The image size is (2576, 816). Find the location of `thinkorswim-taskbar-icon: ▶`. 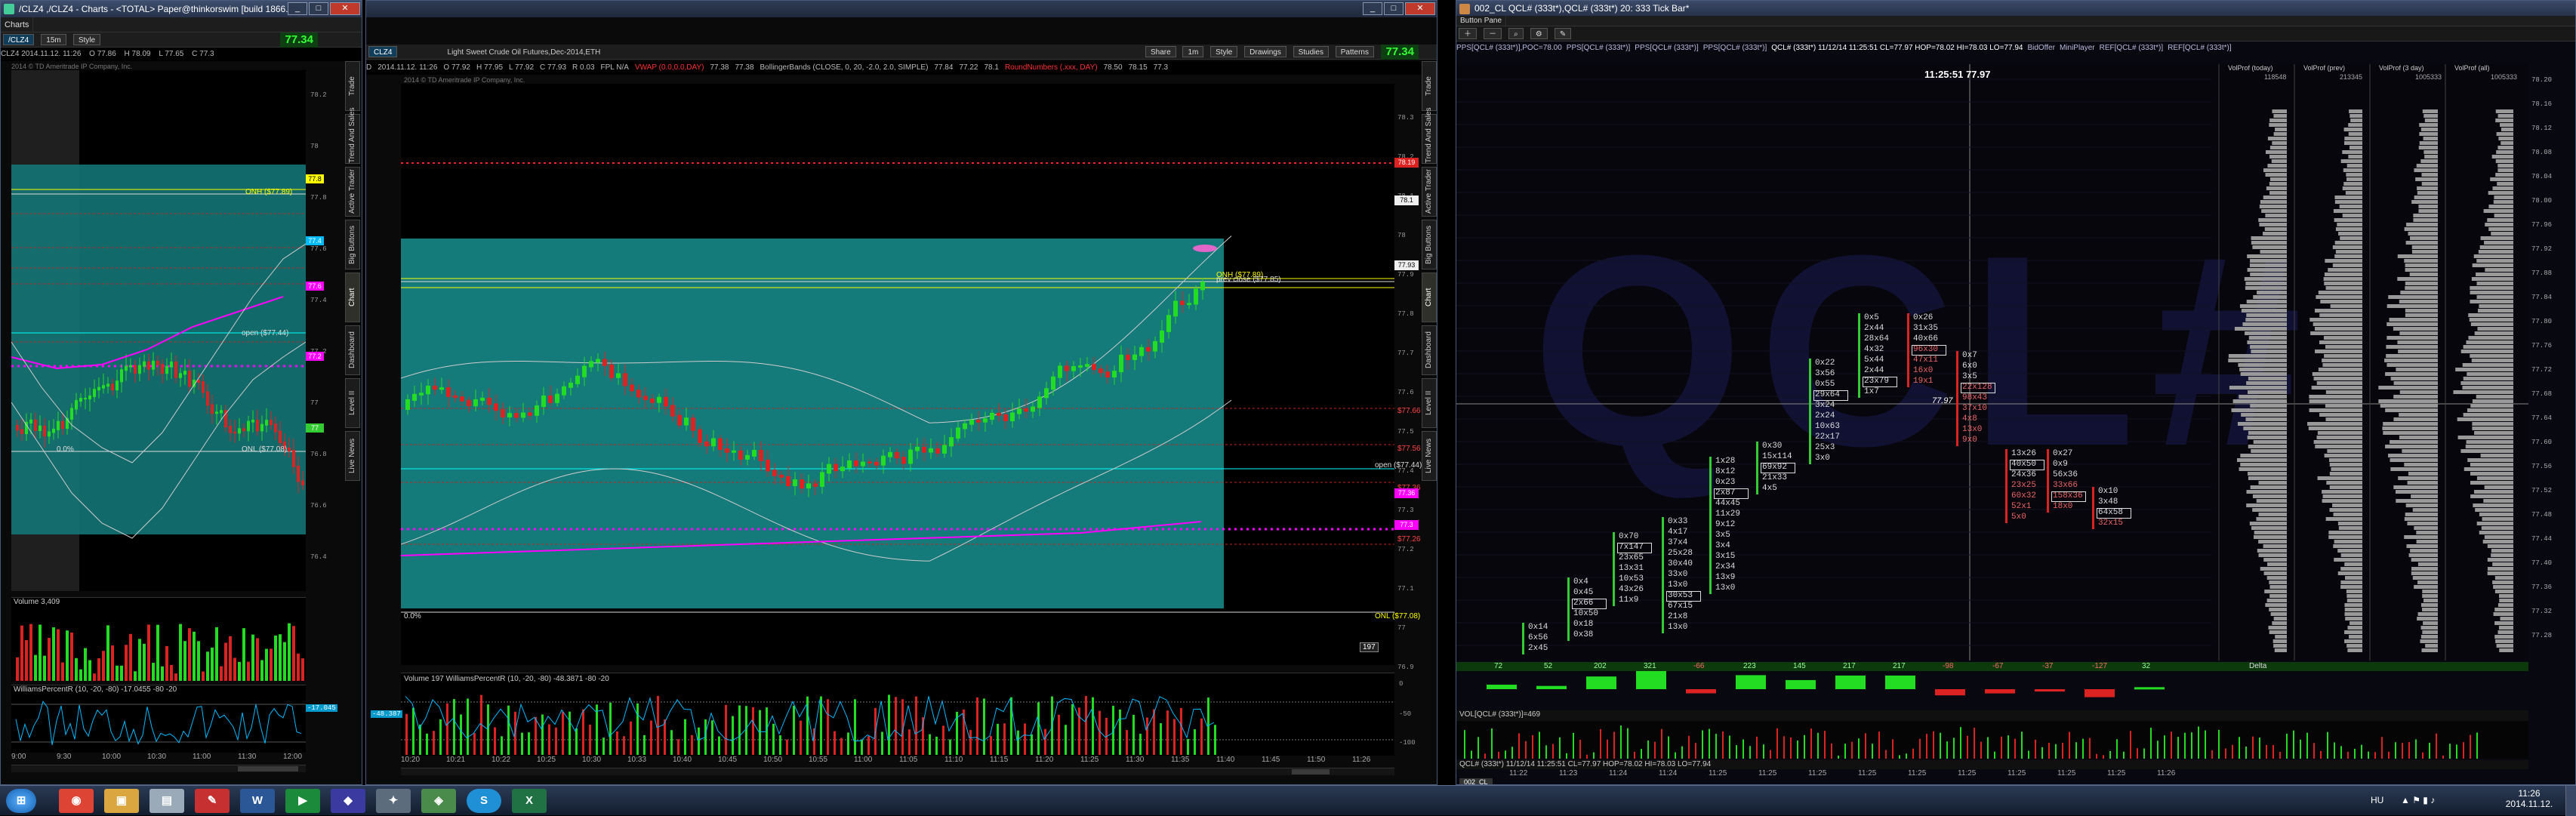

thinkorswim-taskbar-icon: ▶ is located at coordinates (302, 801).